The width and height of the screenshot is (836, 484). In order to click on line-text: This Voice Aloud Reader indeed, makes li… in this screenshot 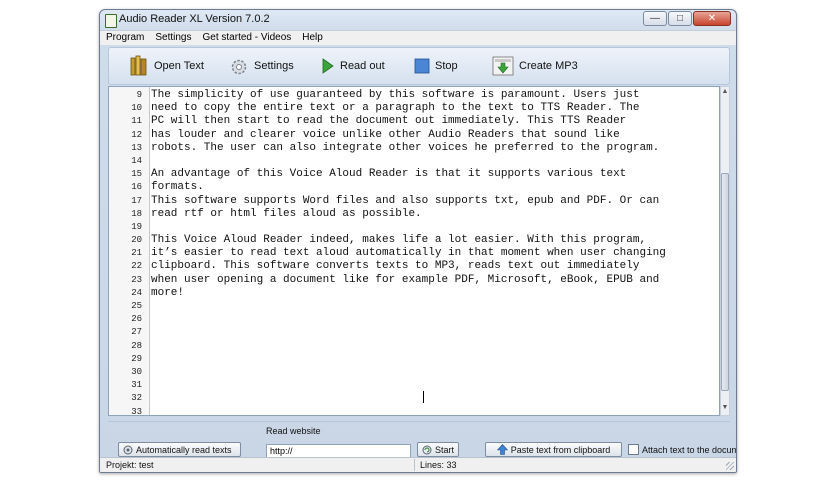, I will do `click(399, 240)`.